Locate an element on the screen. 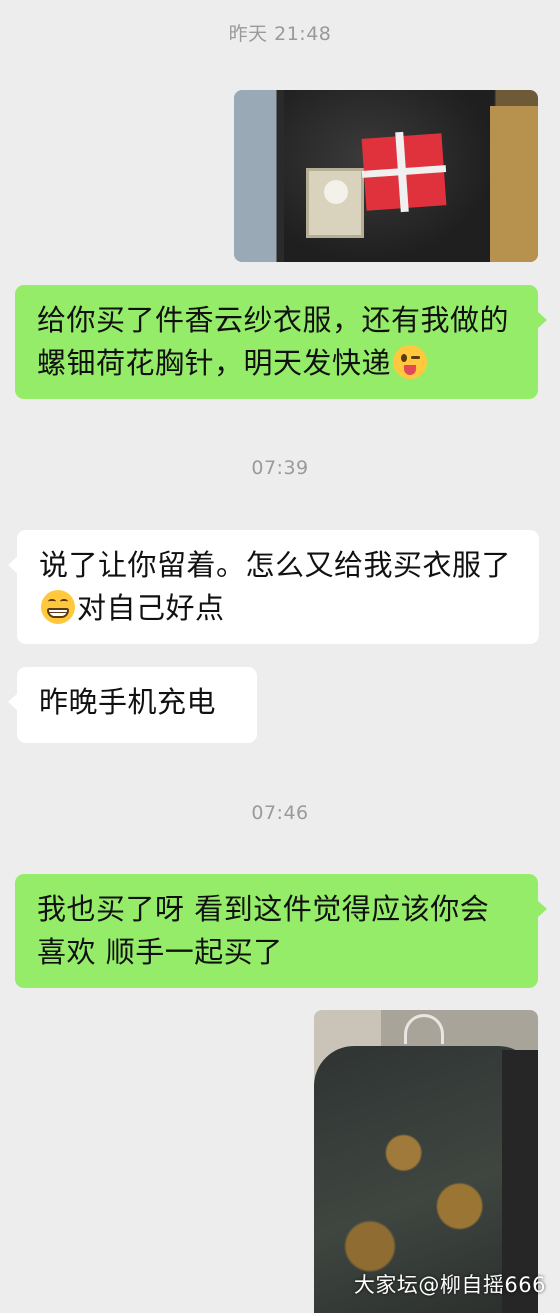  message-bubble-incoming: 昨晚手机充电 is located at coordinates (132, 705).